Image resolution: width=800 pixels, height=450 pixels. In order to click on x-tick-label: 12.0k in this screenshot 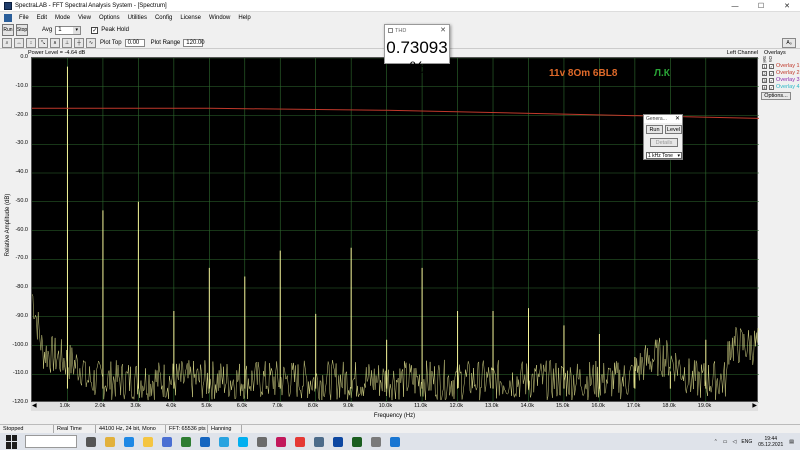, I will do `click(456, 406)`.